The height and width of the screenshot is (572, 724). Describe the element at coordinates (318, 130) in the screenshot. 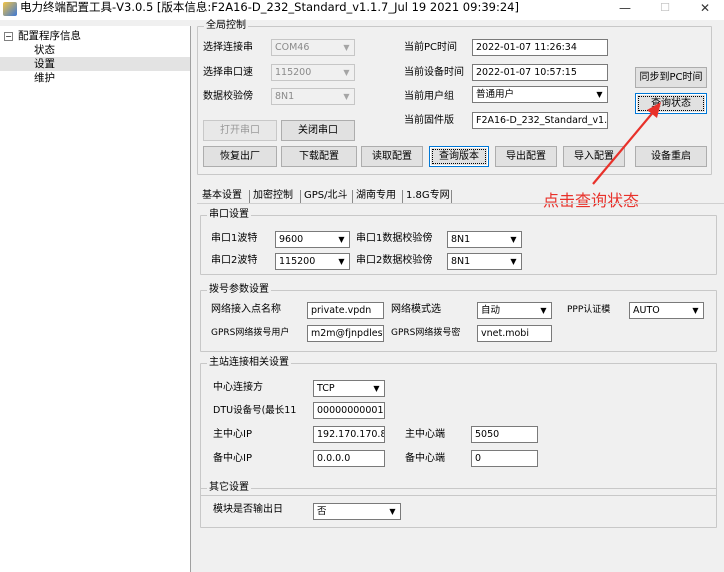

I see `close-port-button: 关闭串口` at that location.